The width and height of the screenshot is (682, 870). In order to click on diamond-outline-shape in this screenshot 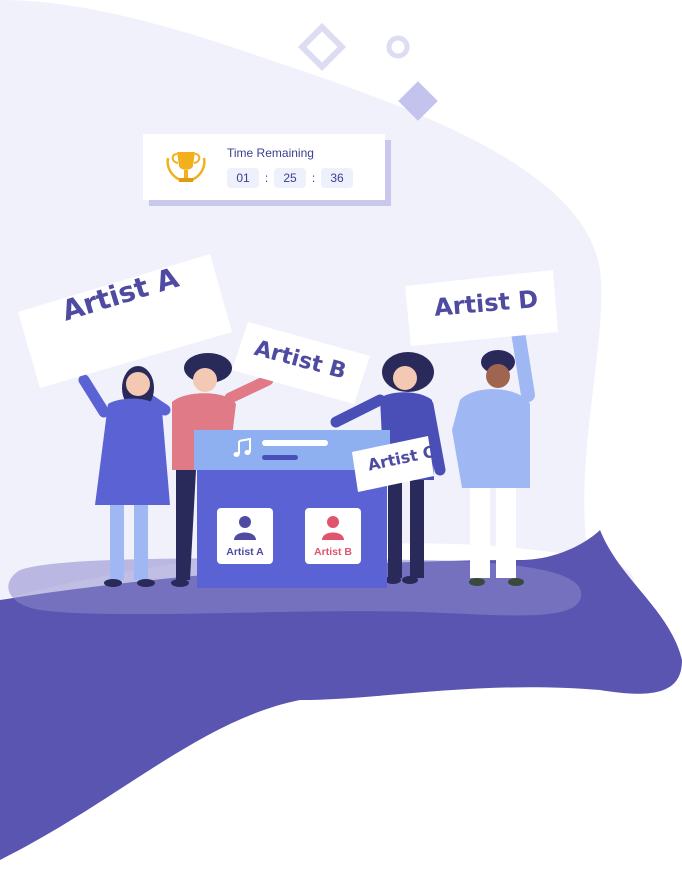, I will do `click(322, 47)`.